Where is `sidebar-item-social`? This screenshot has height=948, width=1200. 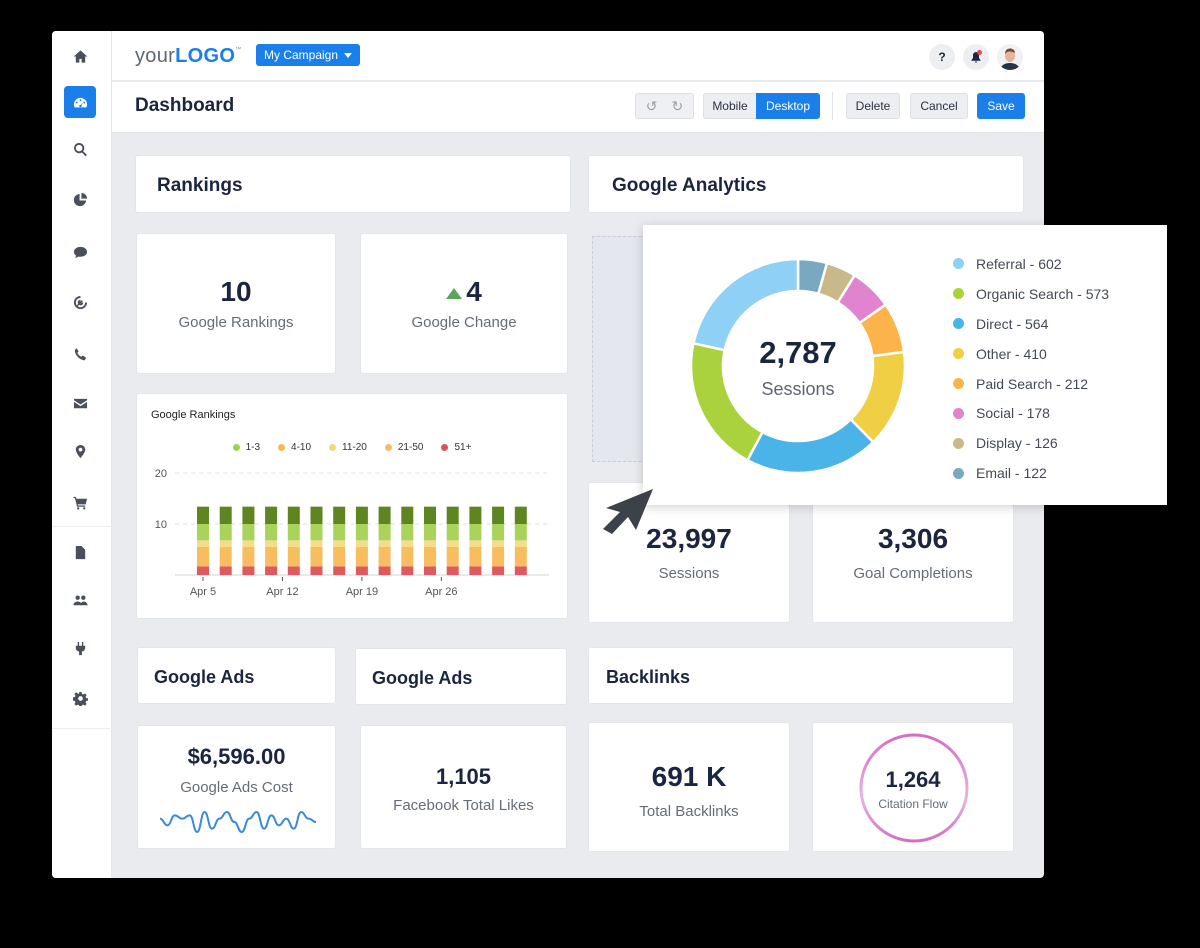
sidebar-item-social is located at coordinates (80, 252).